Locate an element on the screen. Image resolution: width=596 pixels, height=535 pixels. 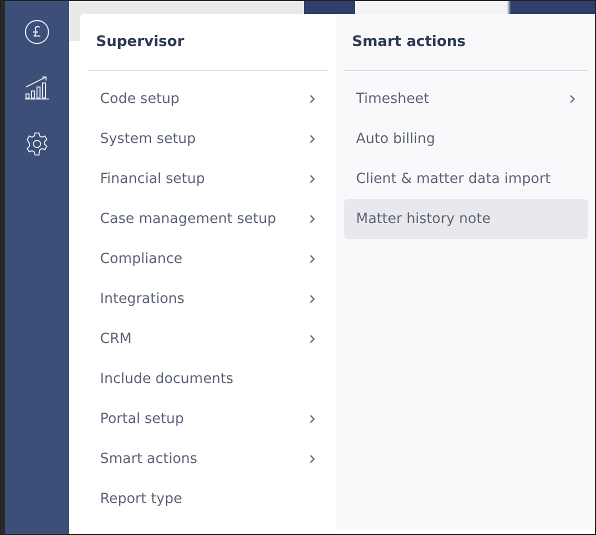
menu-item: Include documents is located at coordinates (208, 379).